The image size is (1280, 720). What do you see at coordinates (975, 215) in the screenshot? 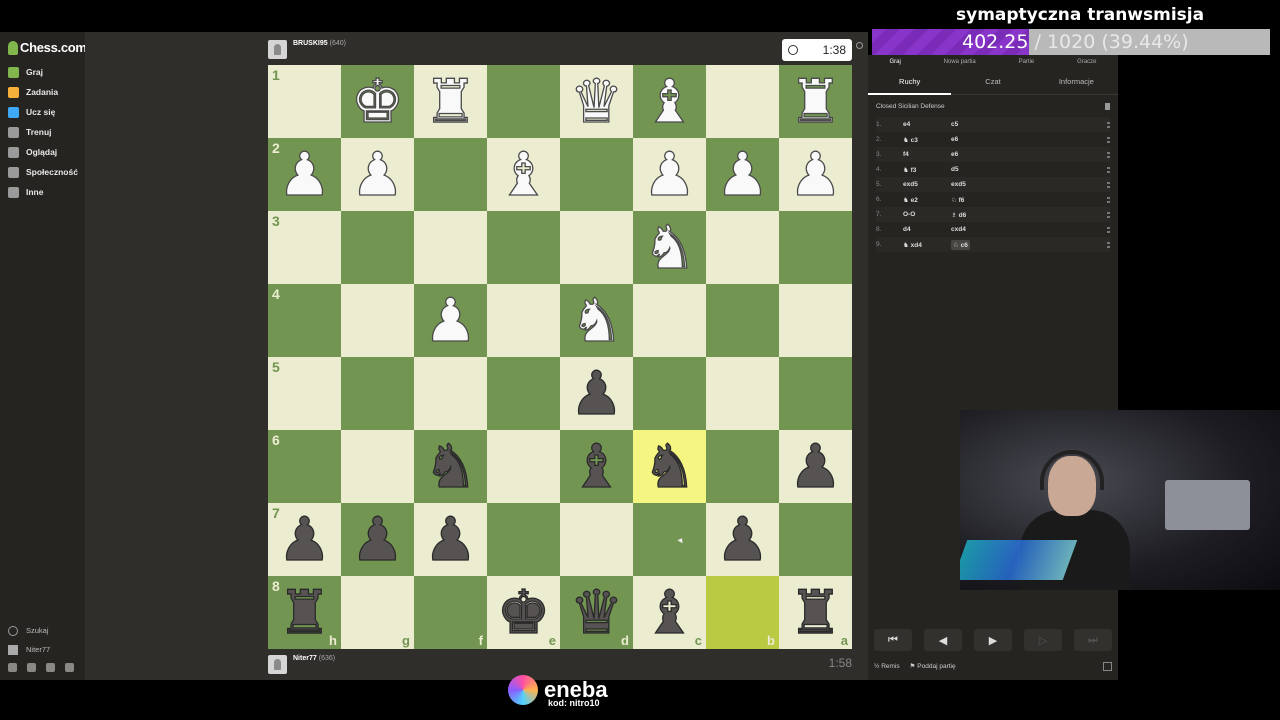
I see `black-move: ♗ d6` at bounding box center [975, 215].